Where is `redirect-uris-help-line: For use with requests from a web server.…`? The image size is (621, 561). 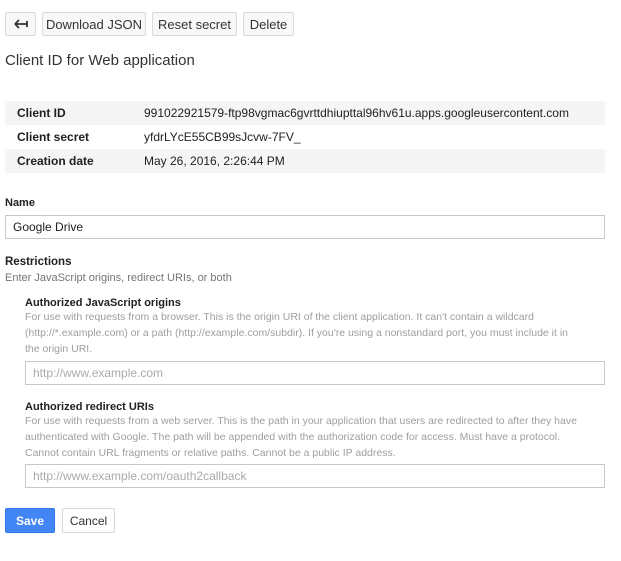 redirect-uris-help-line: For use with requests from a web server.… is located at coordinates (301, 421).